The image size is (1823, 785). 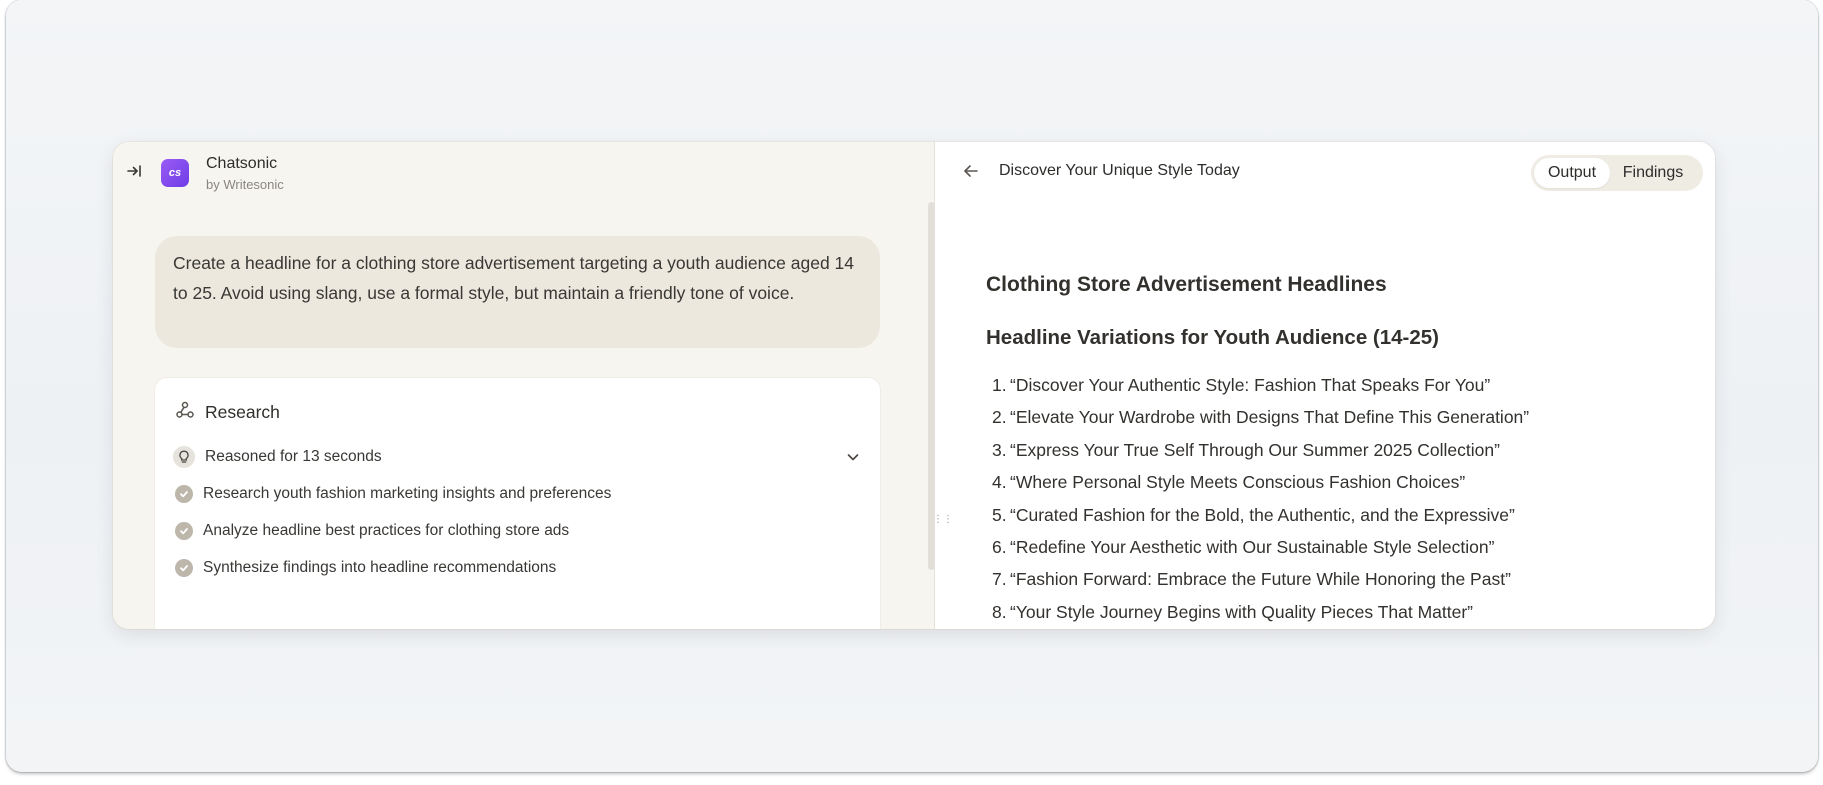 I want to click on research-header: Research, so click(x=227, y=412).